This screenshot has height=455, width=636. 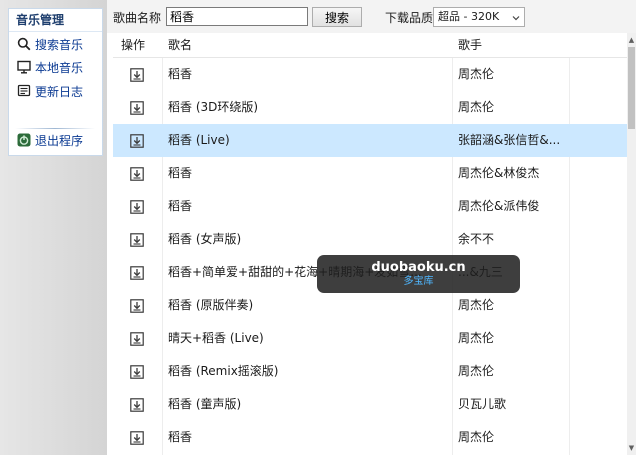 What do you see at coordinates (482, 404) in the screenshot?
I see `song-artist: 贝瓦儿歌` at bounding box center [482, 404].